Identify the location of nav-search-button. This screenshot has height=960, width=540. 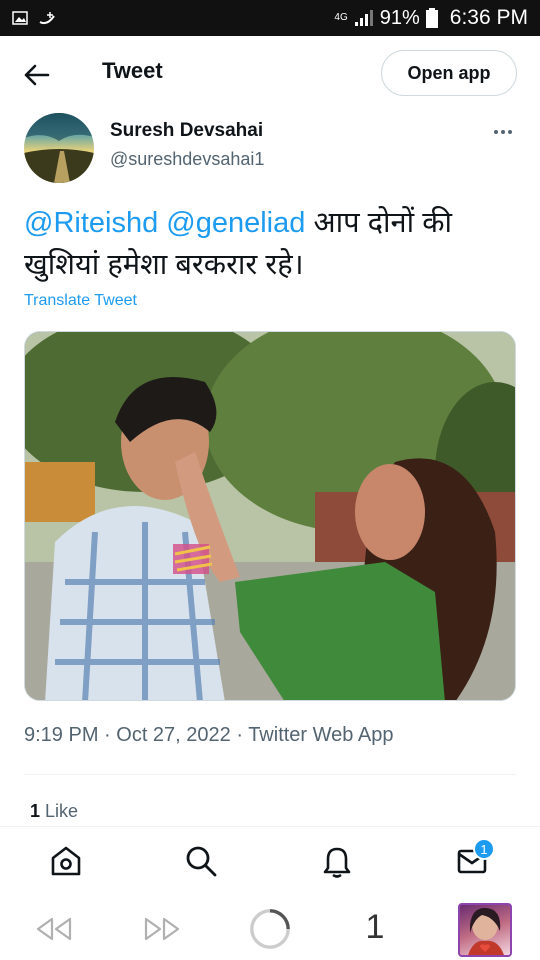
(201, 861).